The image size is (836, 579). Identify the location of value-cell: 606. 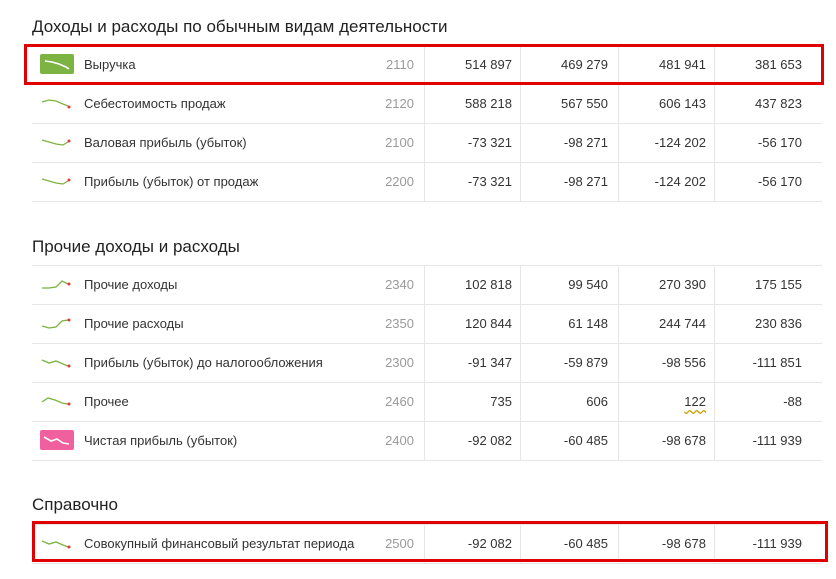
(597, 401).